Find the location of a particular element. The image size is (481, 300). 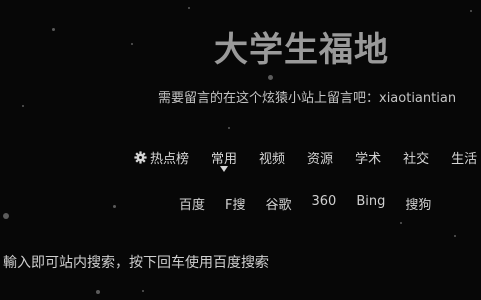

engine-bing: Bing is located at coordinates (370, 203).